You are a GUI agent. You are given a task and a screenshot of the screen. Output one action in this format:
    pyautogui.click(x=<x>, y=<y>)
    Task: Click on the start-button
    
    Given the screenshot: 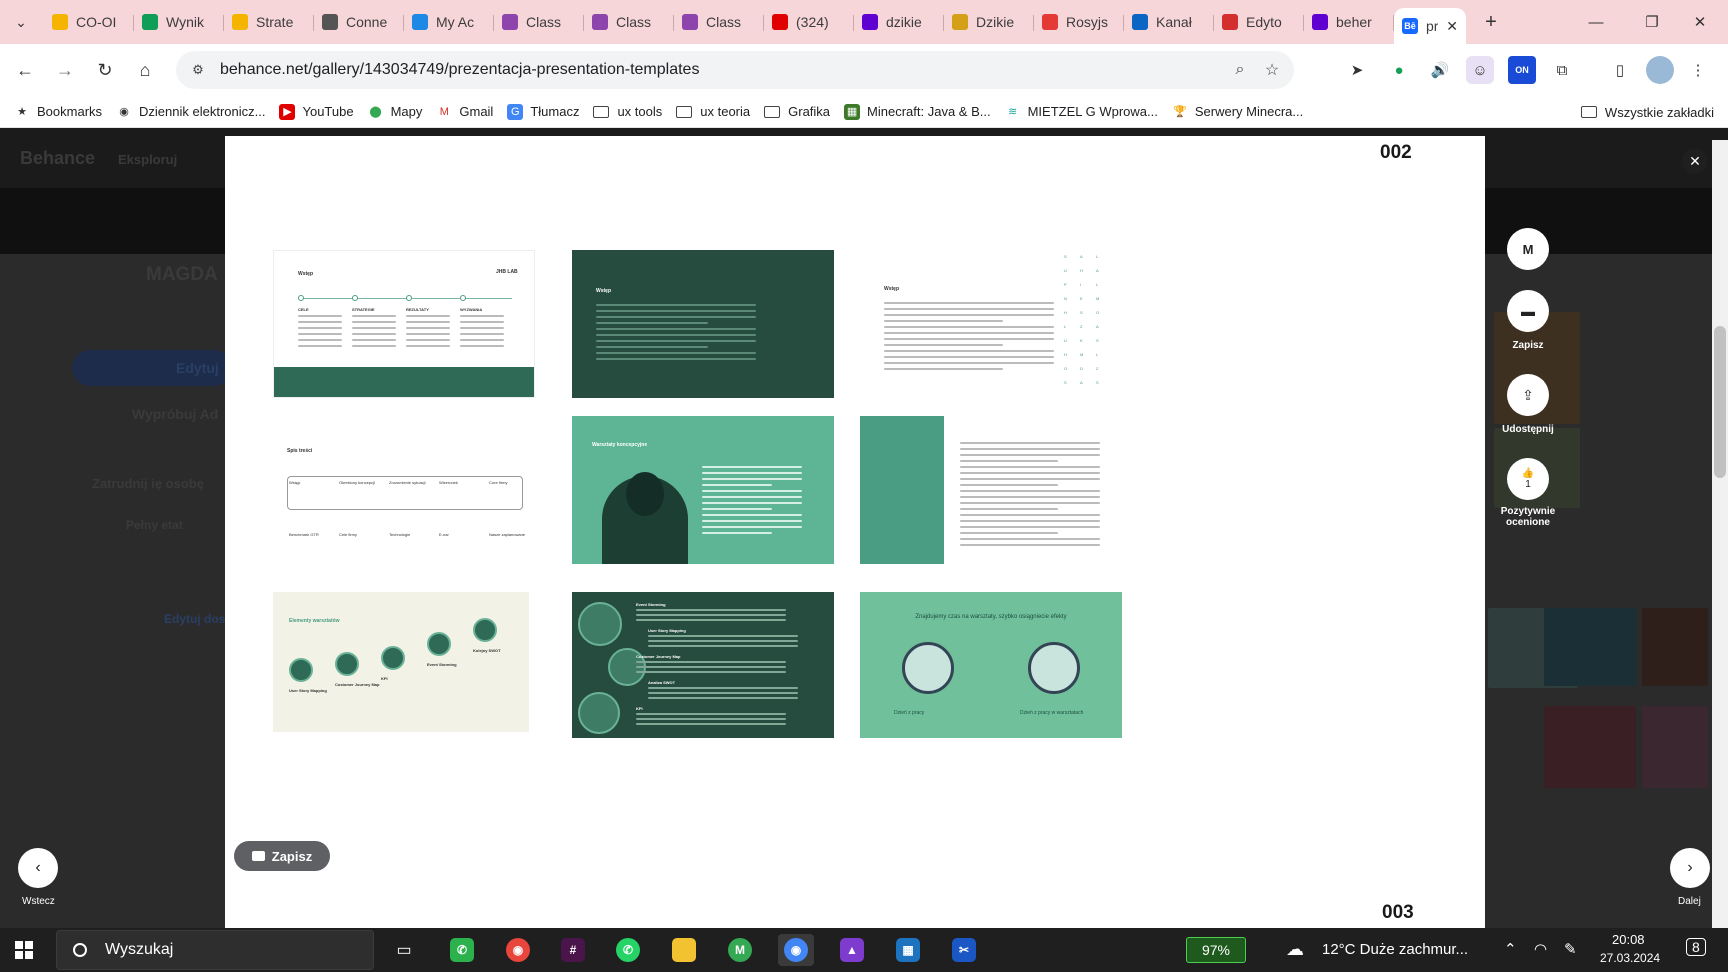 What is the action you would take?
    pyautogui.click(x=24, y=950)
    